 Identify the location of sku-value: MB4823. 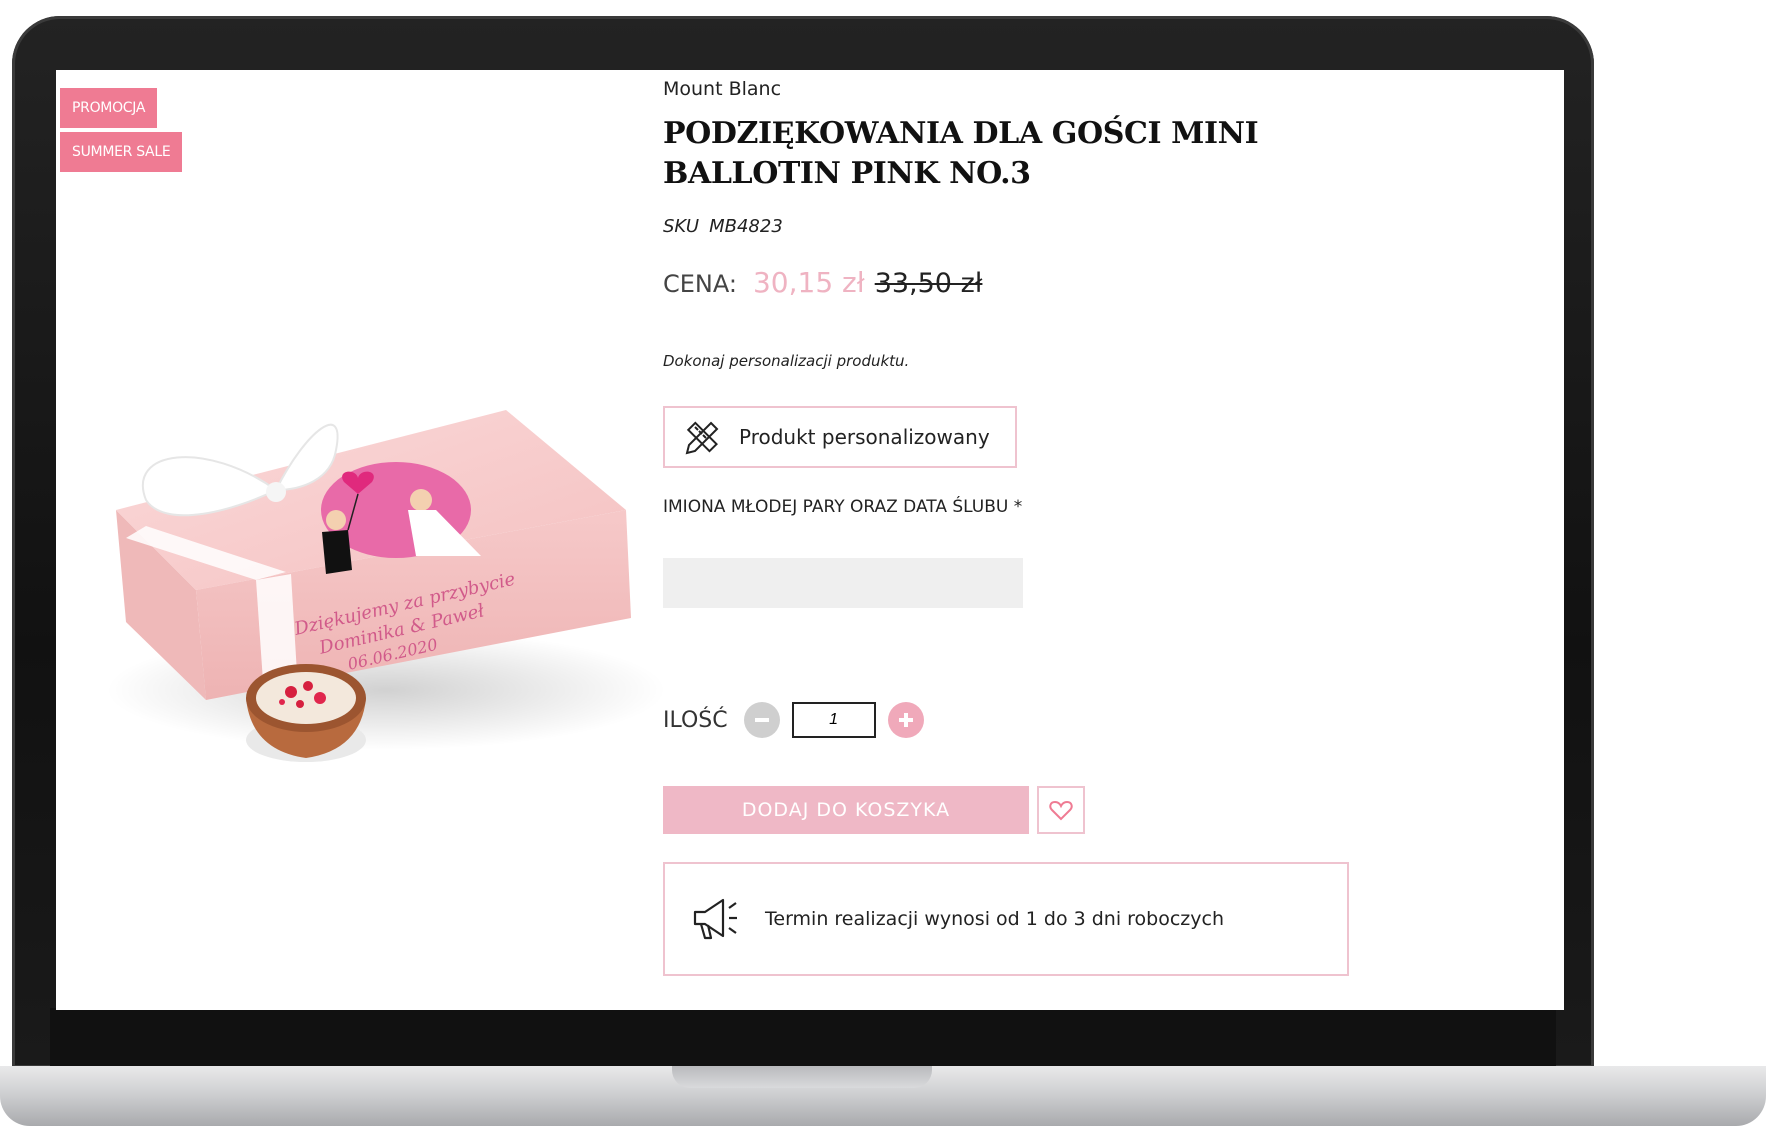
(746, 226).